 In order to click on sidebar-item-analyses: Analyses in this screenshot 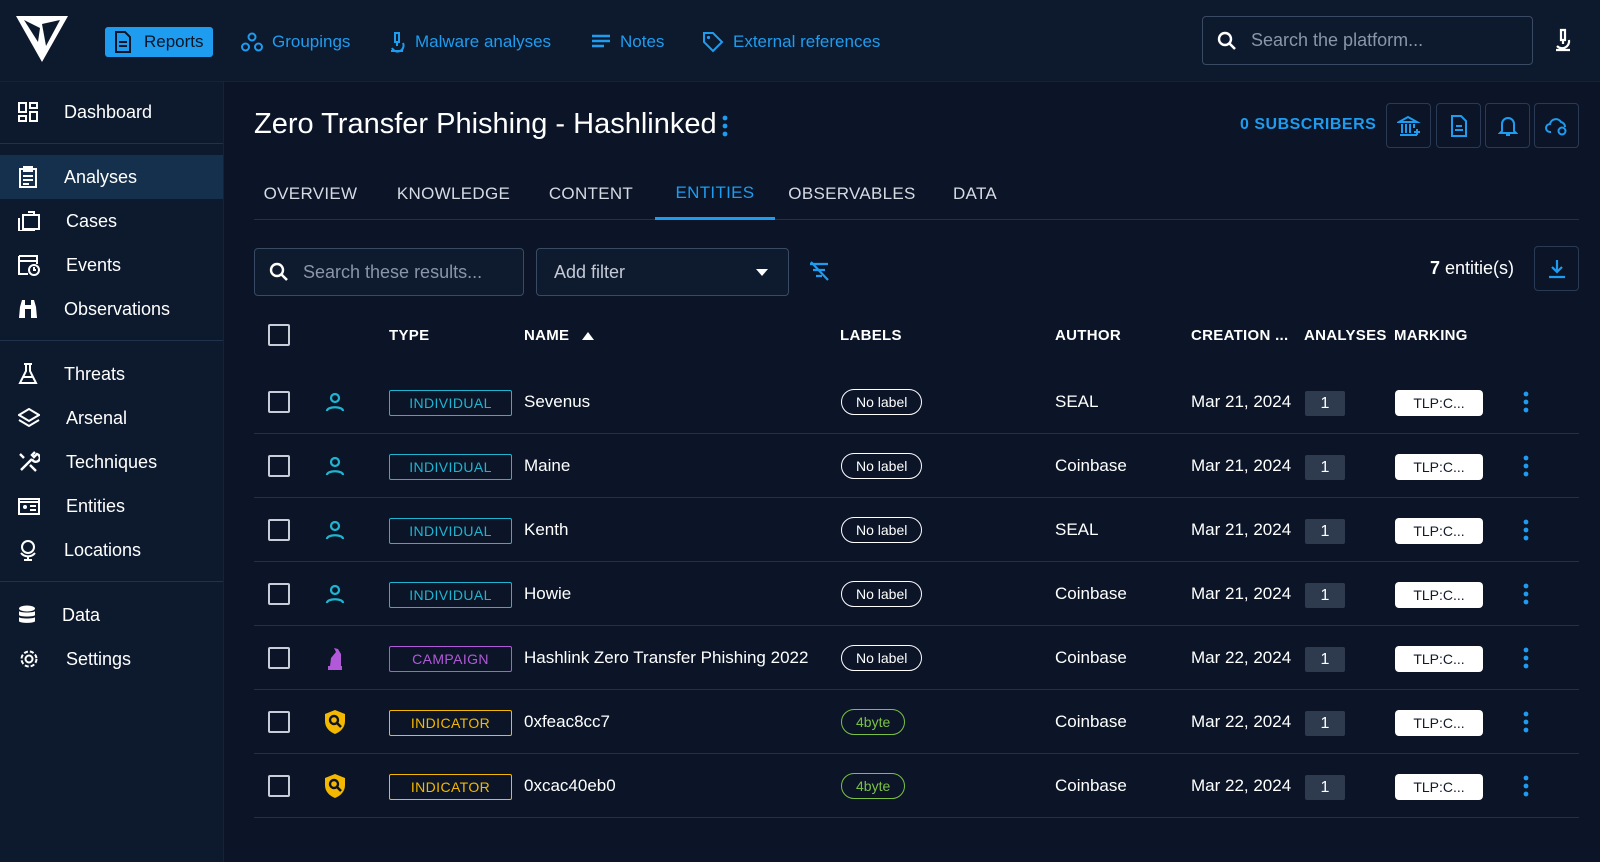, I will do `click(111, 177)`.